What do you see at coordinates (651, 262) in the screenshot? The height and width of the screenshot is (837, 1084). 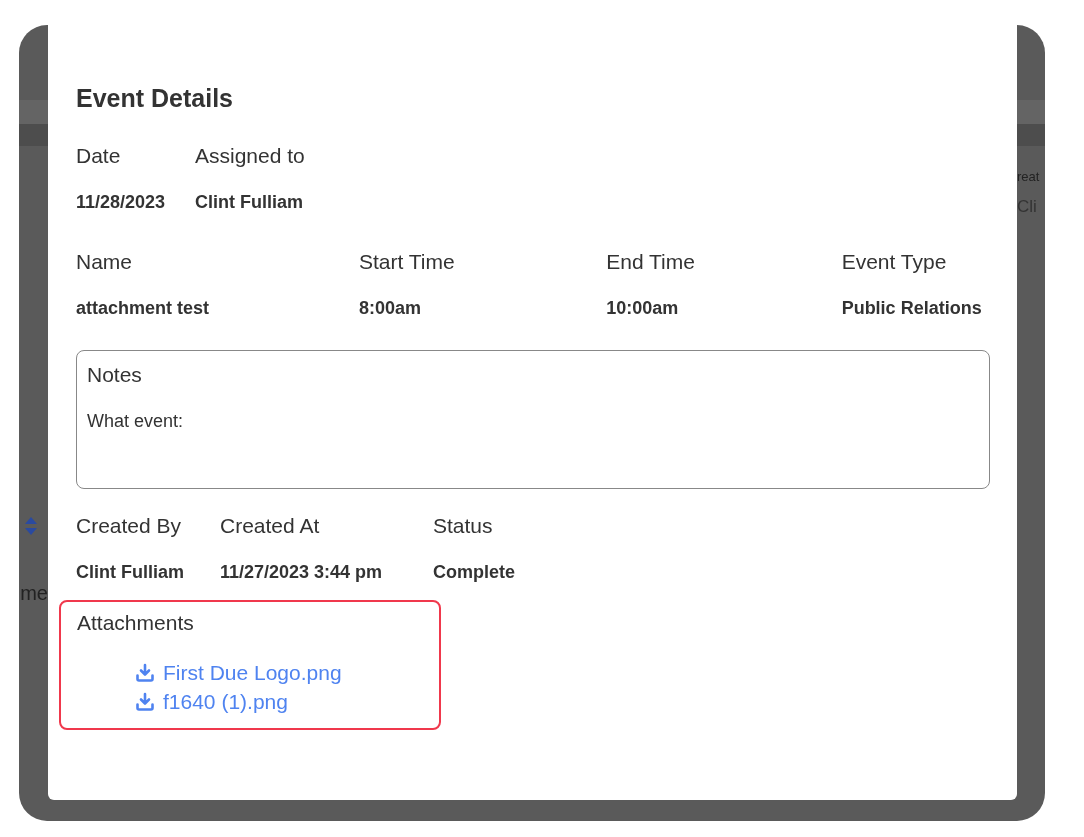 I see `field-label: End Time` at bounding box center [651, 262].